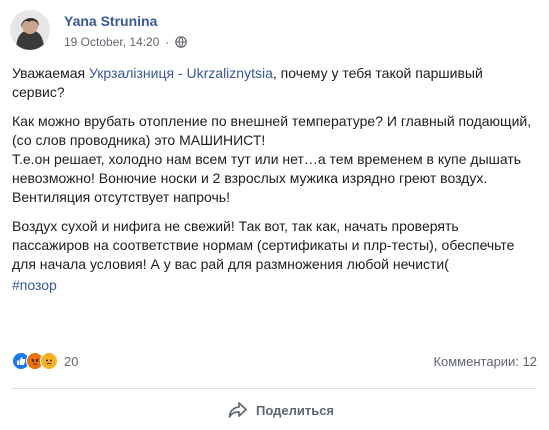 The width and height of the screenshot is (549, 430). Describe the element at coordinates (295, 410) in the screenshot. I see `share-label: Поделиться` at that location.